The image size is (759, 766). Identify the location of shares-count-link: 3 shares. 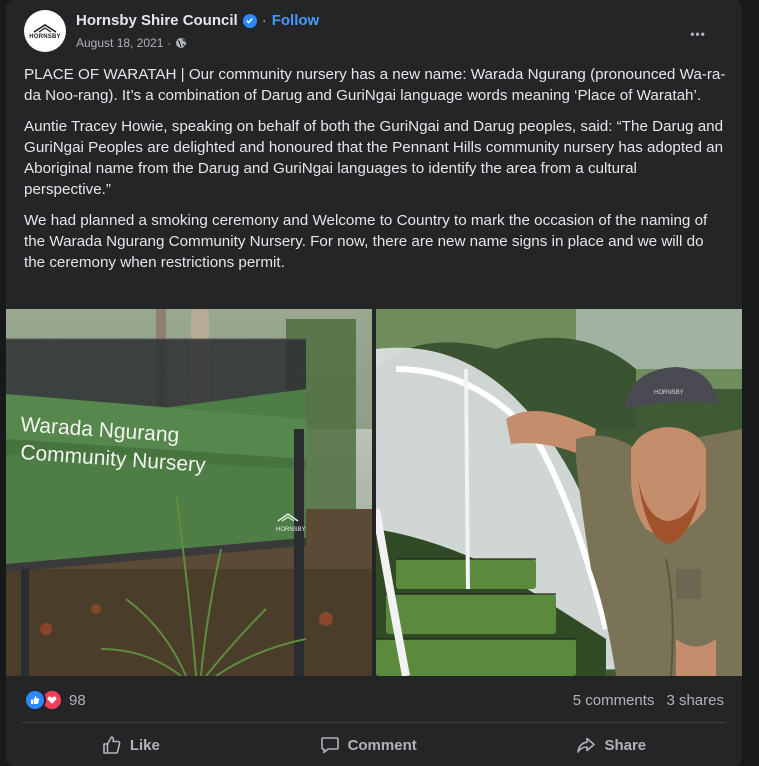
(695, 700).